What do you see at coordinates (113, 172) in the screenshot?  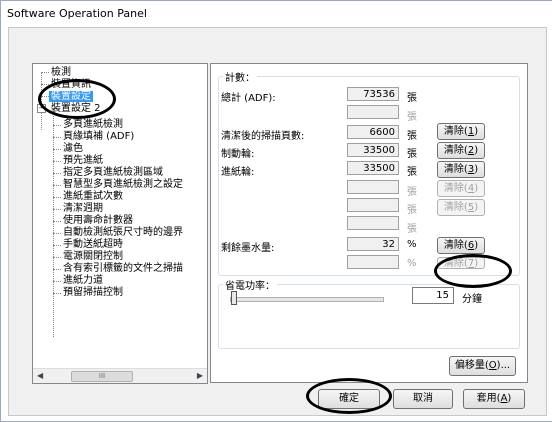 I see `tree-item-multifeed-area: 指定多頁進紙檢測區域` at bounding box center [113, 172].